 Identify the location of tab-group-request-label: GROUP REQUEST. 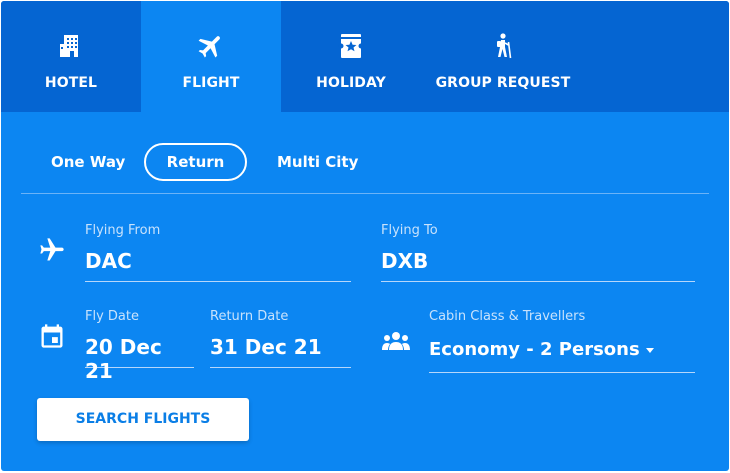
(503, 83).